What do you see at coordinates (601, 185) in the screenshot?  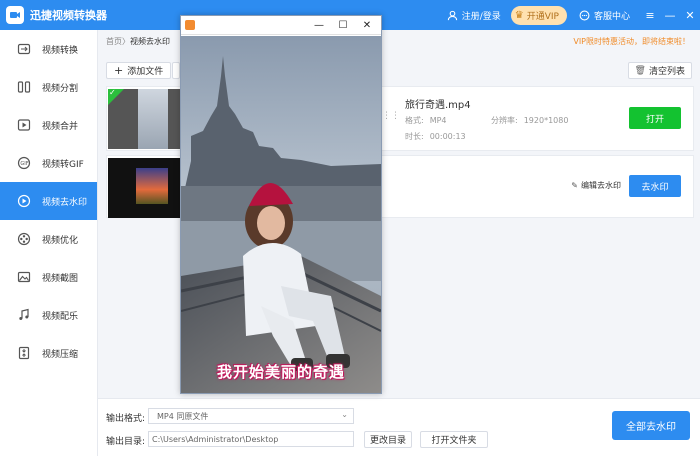 I see `edit-watermark-label: 编辑去水印` at bounding box center [601, 185].